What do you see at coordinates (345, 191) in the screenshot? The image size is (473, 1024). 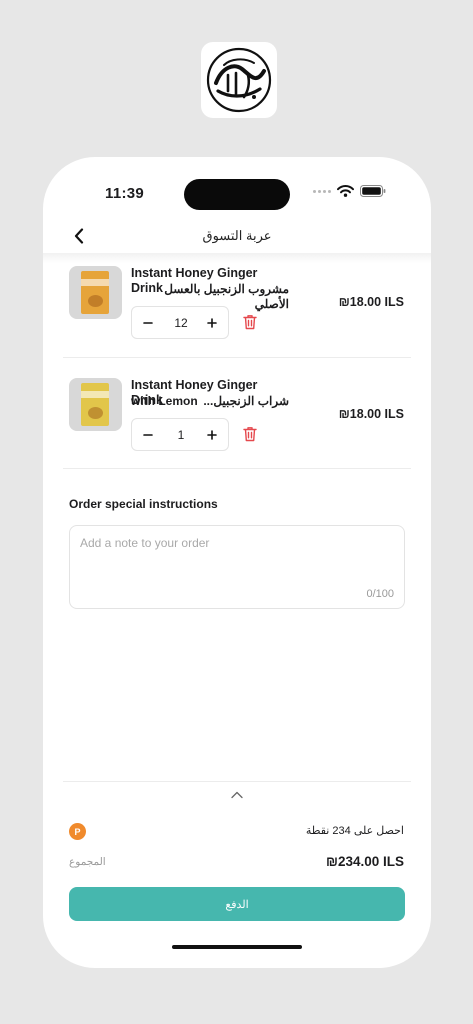 I see `wifi-icon` at bounding box center [345, 191].